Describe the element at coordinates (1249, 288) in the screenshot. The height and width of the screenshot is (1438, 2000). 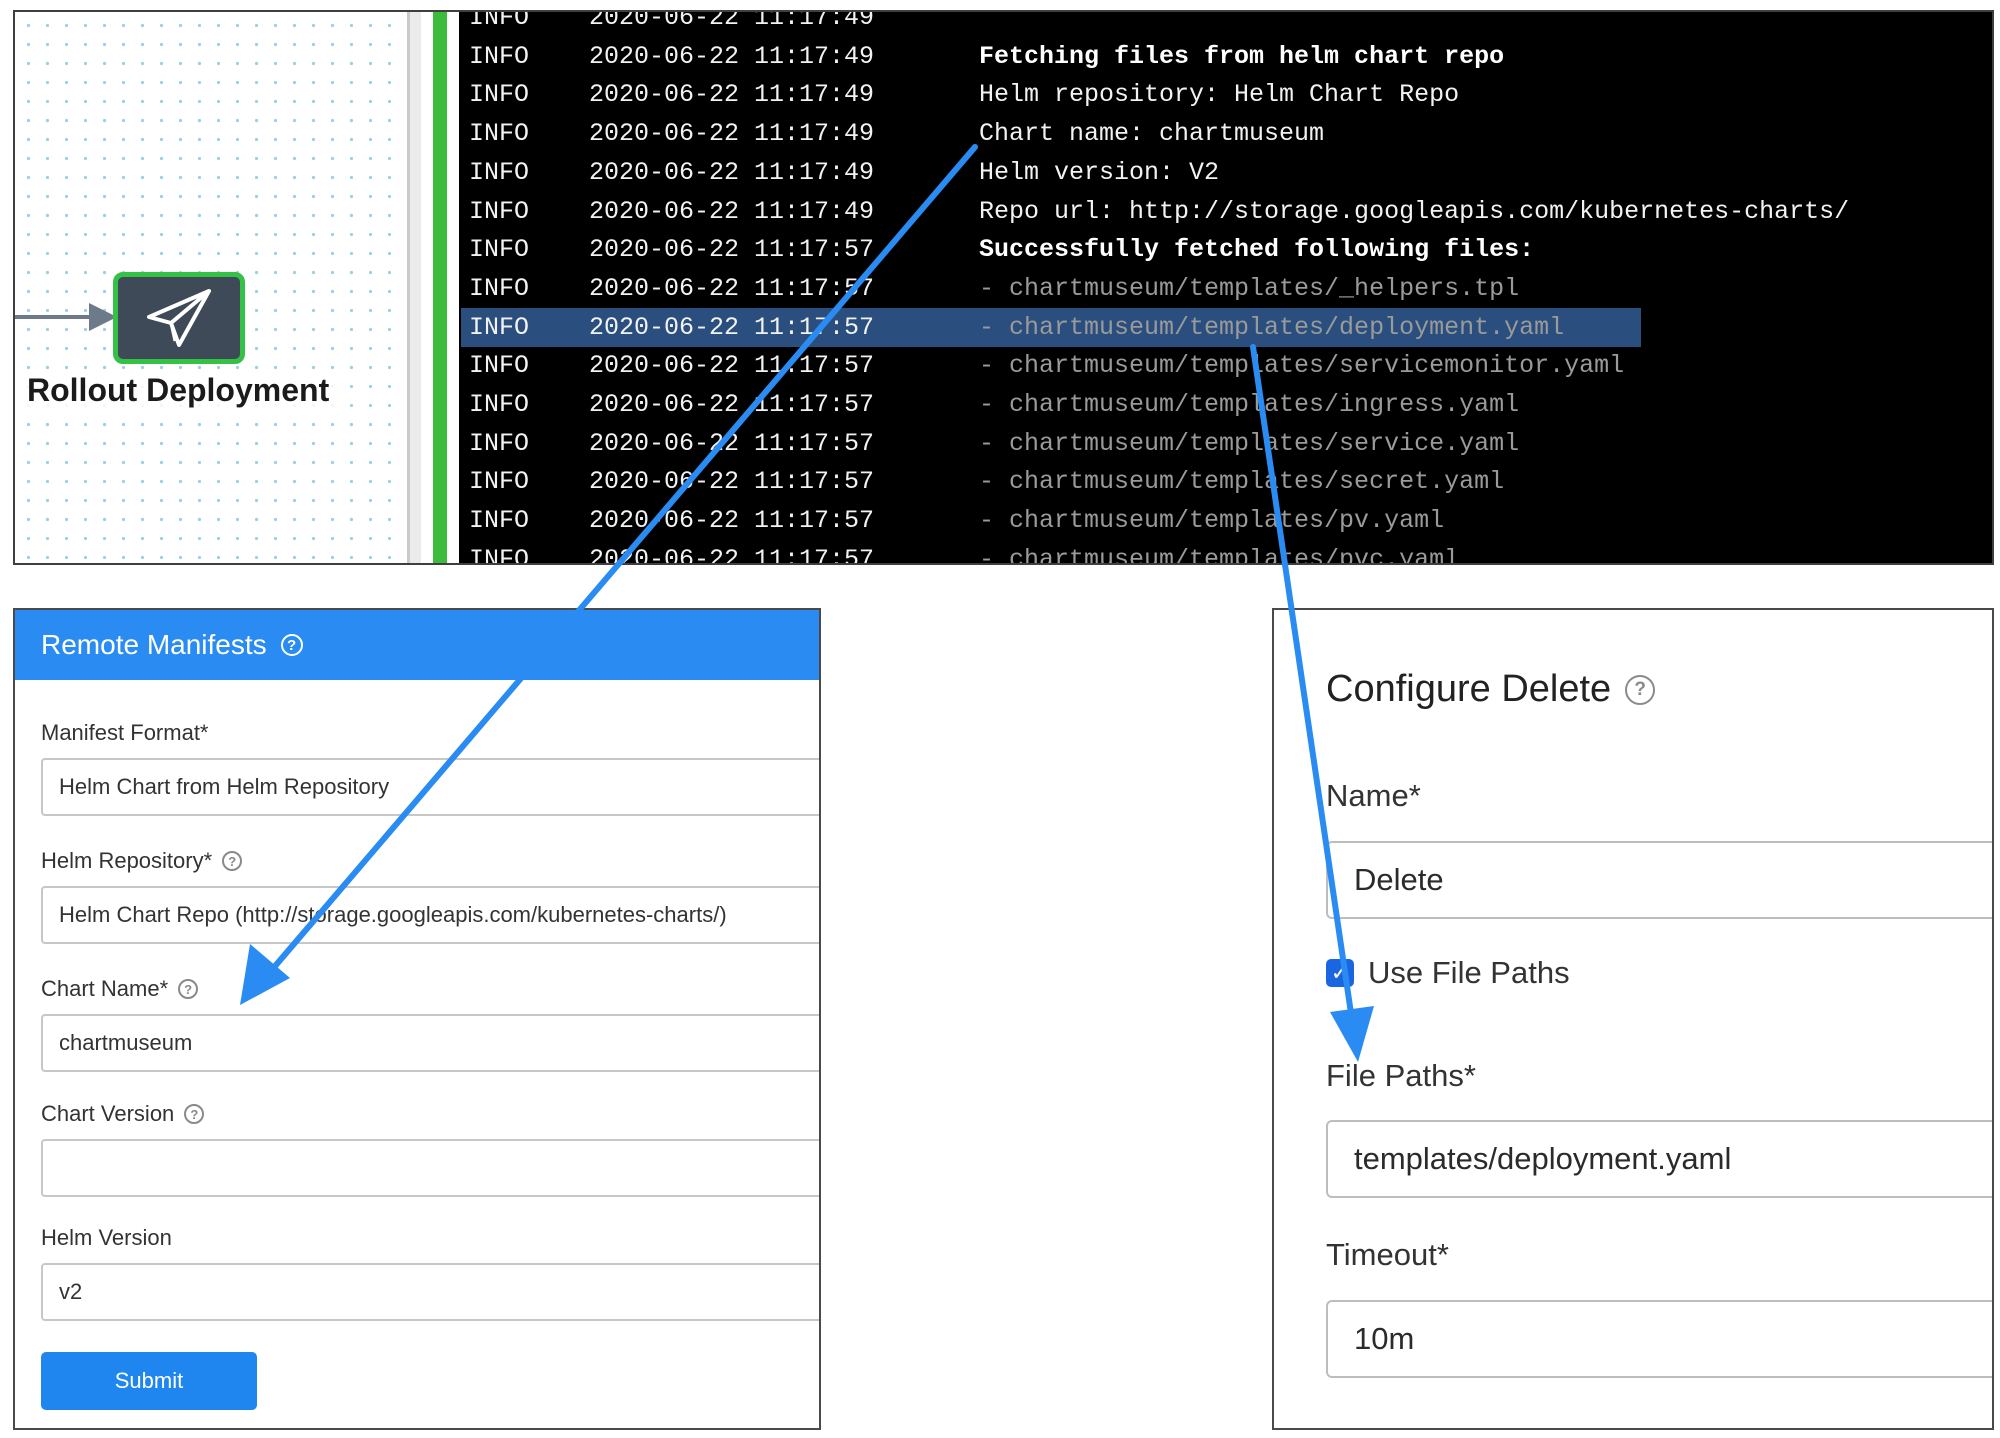
I see `log-message: - chartmuseum/templates/_helpers.tpl` at that location.